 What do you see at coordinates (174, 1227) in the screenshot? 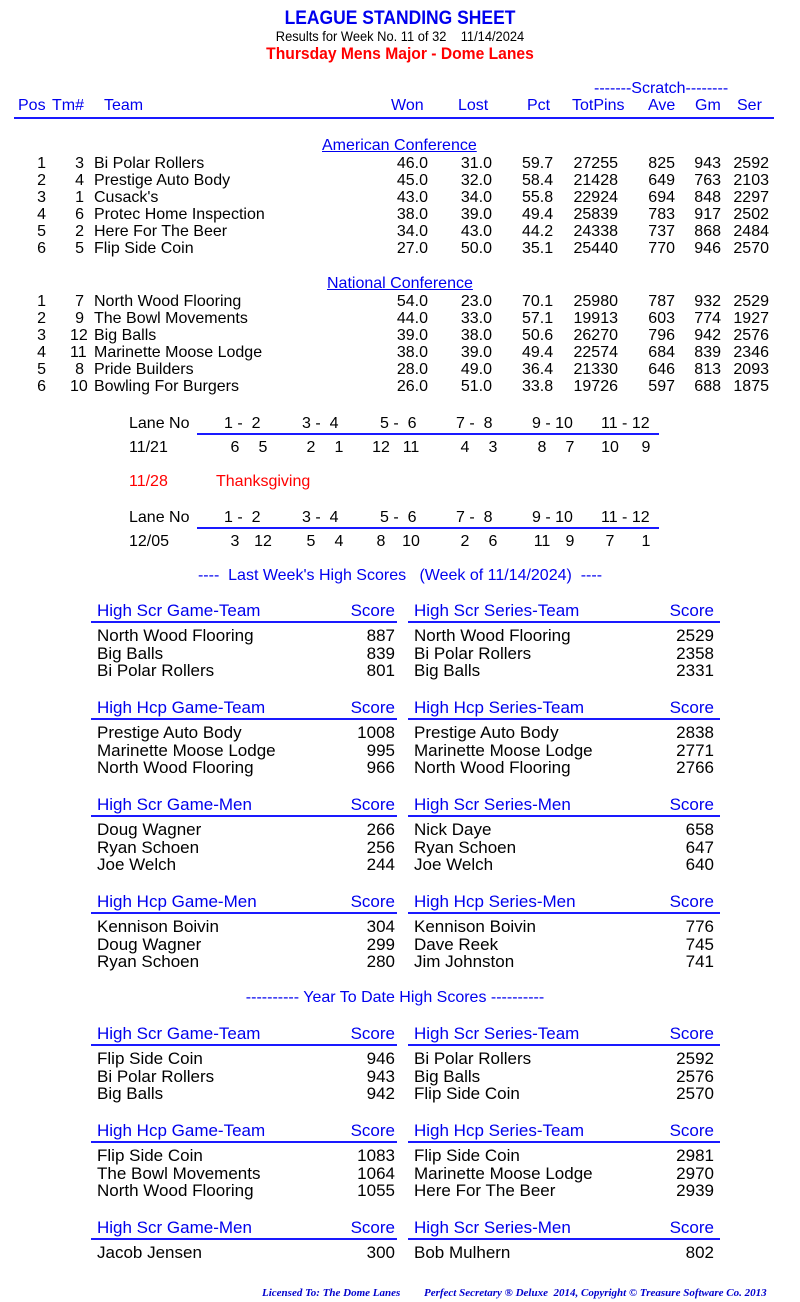
I see `category-title: High Scr Game-Men` at bounding box center [174, 1227].